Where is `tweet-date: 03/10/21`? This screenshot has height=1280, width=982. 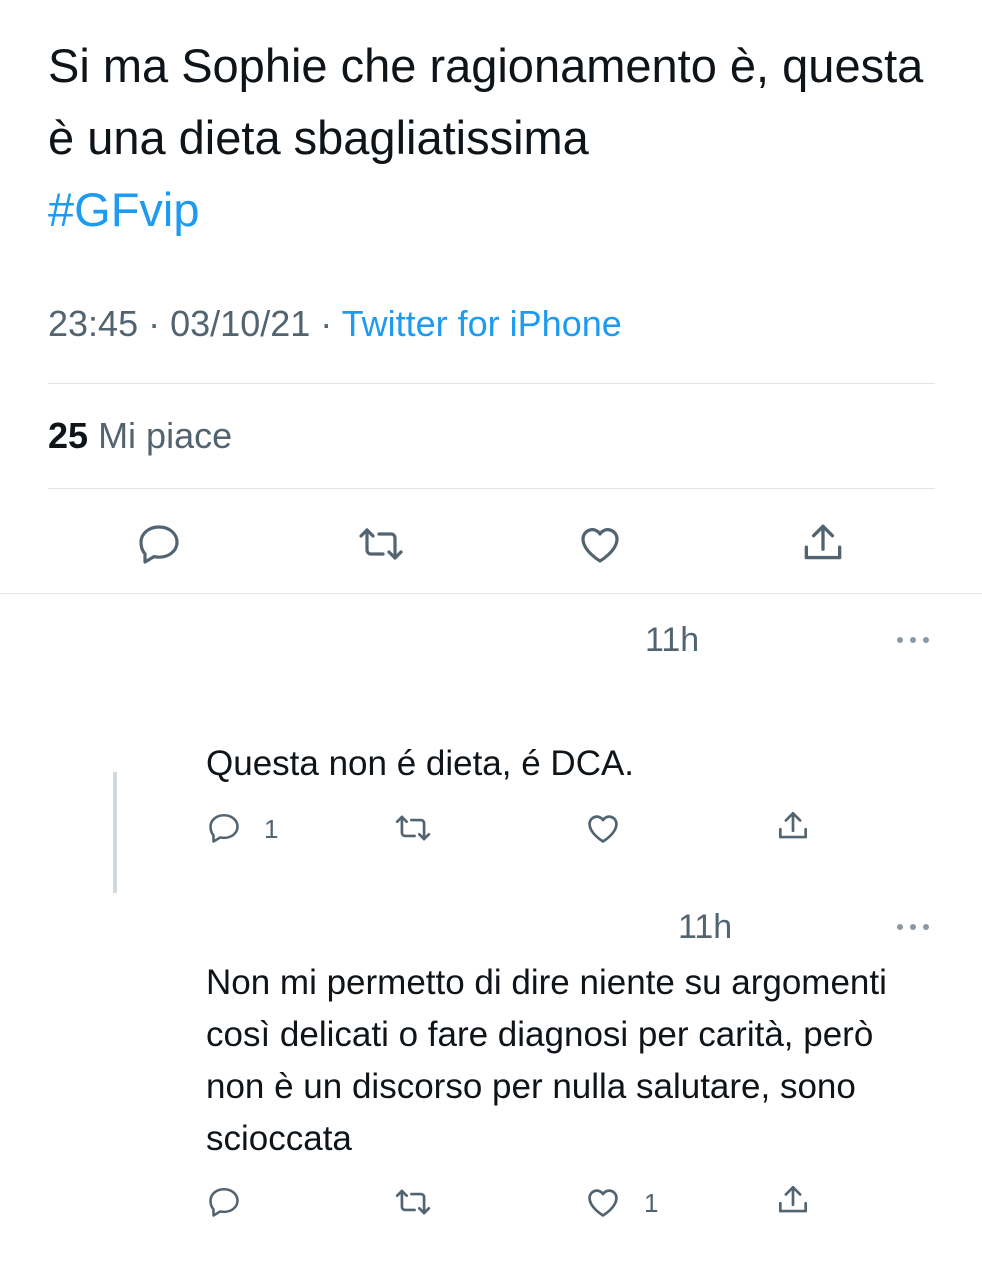 tweet-date: 03/10/21 is located at coordinates (240, 323).